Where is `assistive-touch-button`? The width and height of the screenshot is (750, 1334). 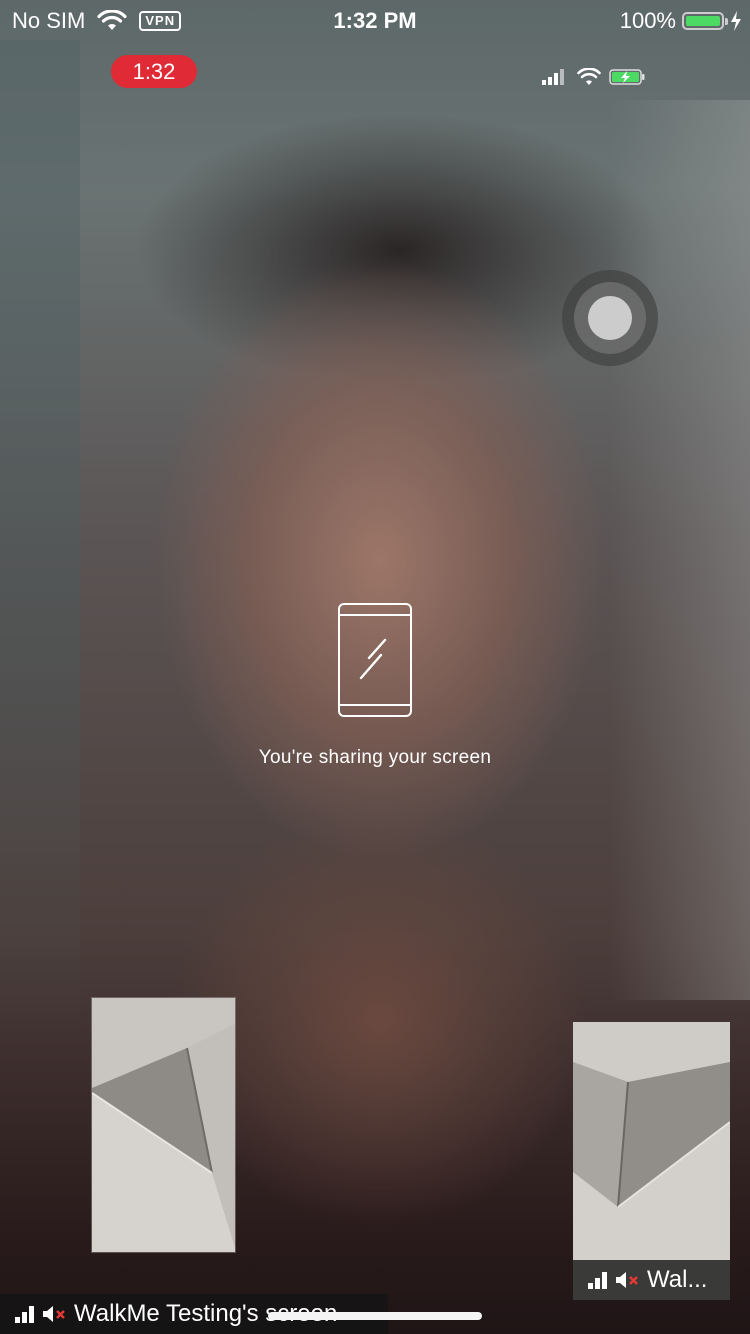 assistive-touch-button is located at coordinates (610, 318).